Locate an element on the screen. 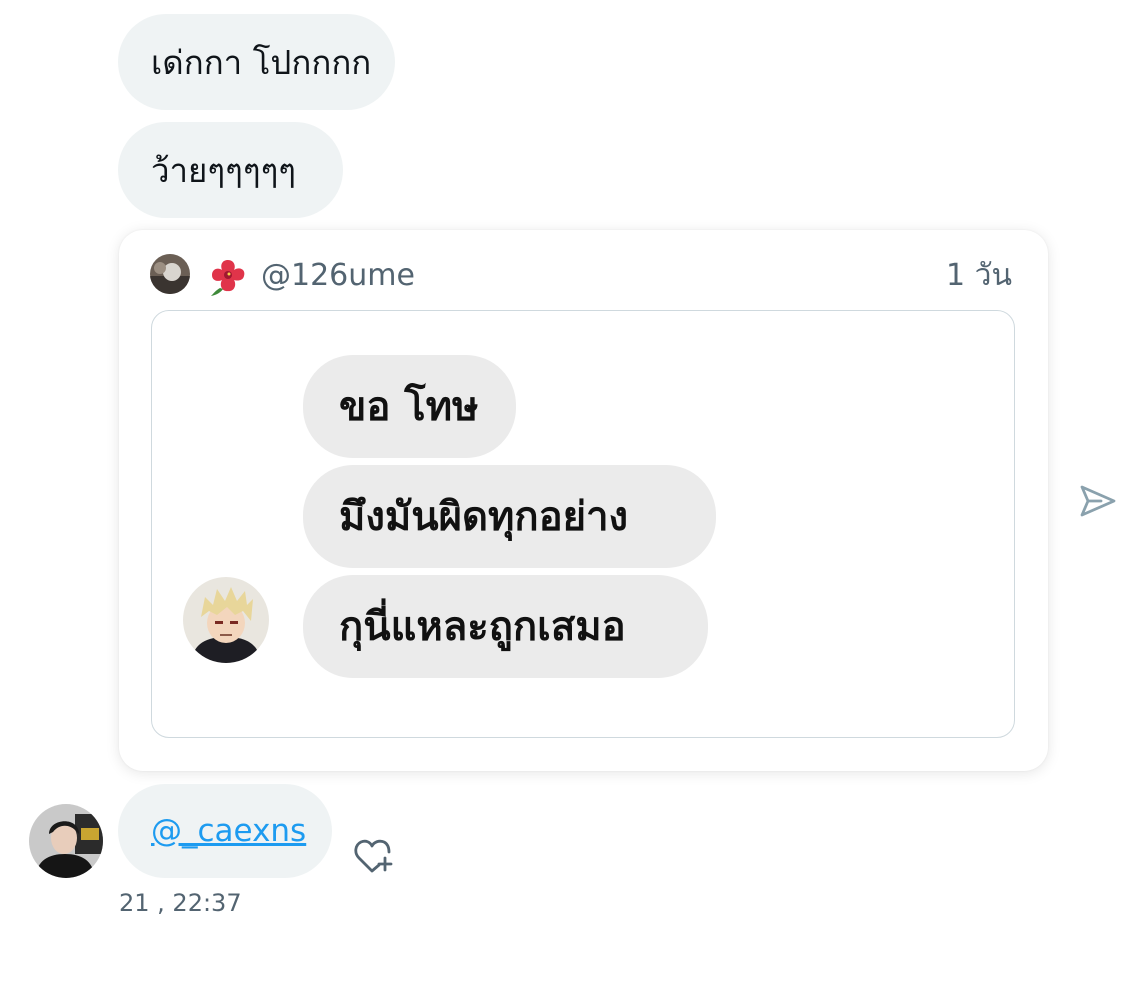 The height and width of the screenshot is (991, 1121). mention-link: @_caexns is located at coordinates (228, 831).